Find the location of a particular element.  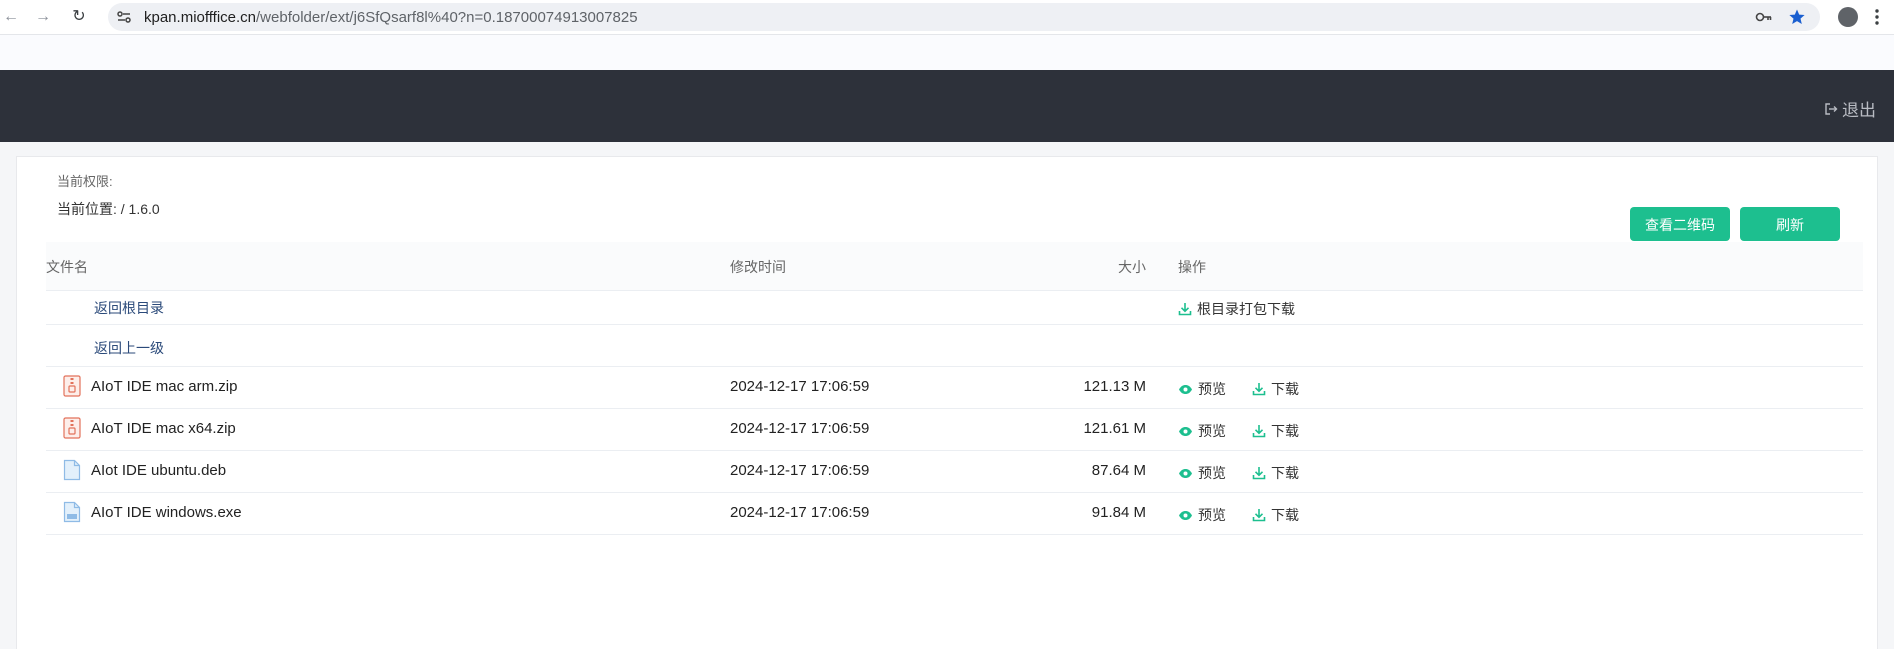

file-size: 121.13 M is located at coordinates (1114, 386).